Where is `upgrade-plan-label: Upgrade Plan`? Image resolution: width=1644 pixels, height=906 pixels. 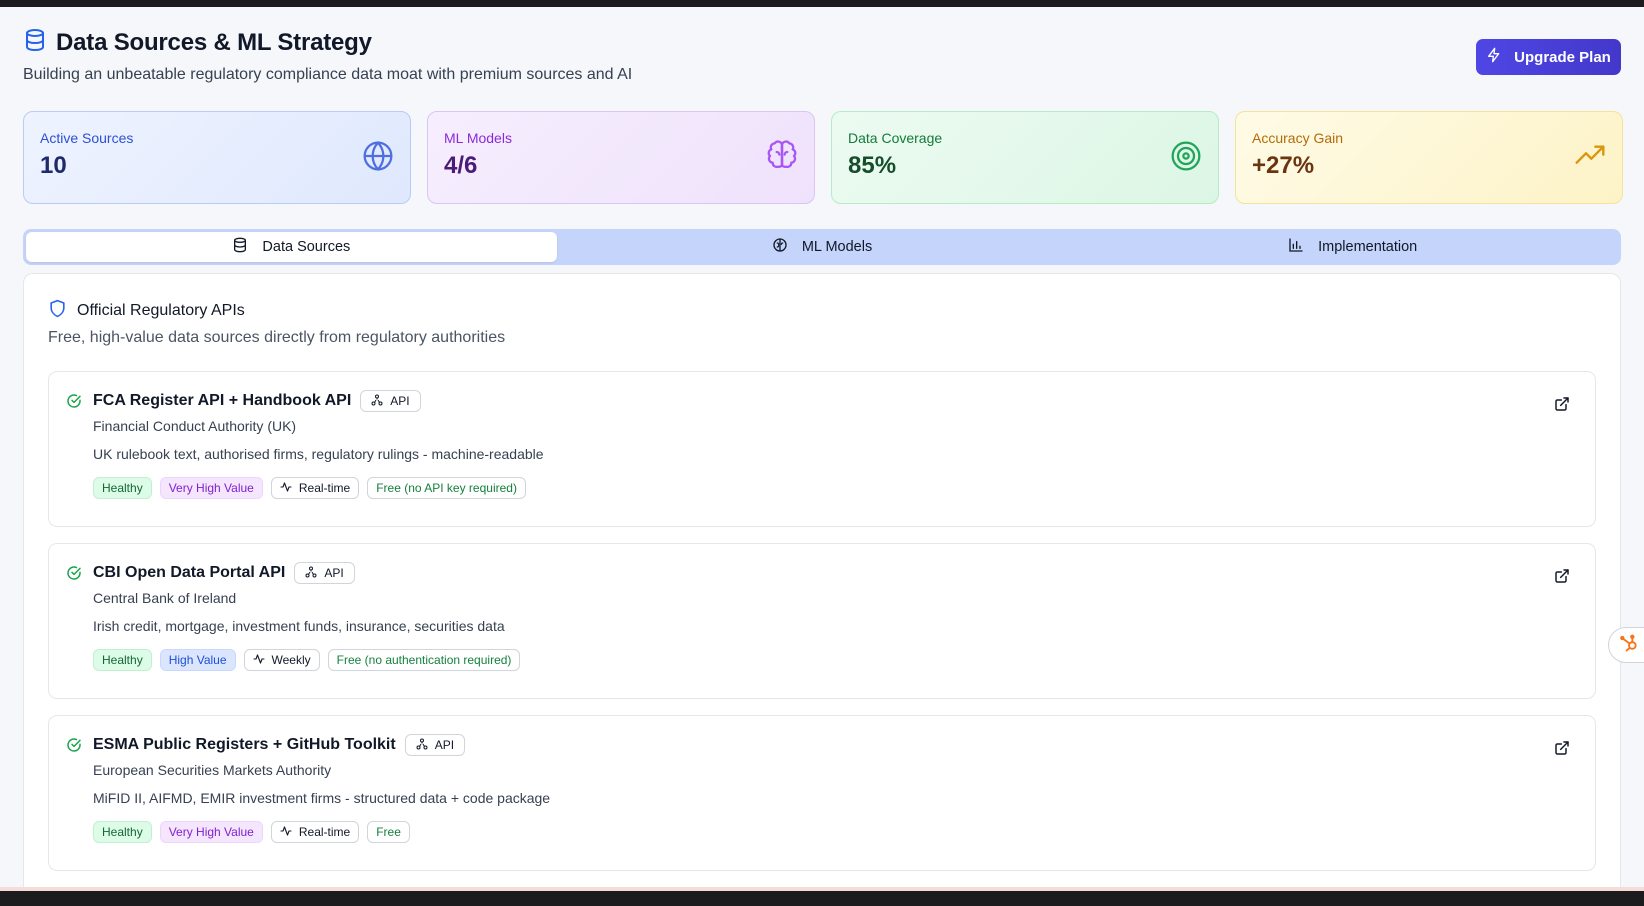 upgrade-plan-label: Upgrade Plan is located at coordinates (1562, 57).